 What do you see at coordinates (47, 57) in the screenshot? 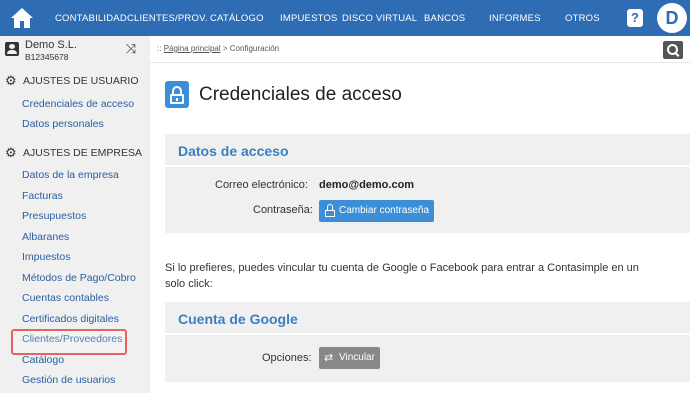
I see `company-id: B12345678` at bounding box center [47, 57].